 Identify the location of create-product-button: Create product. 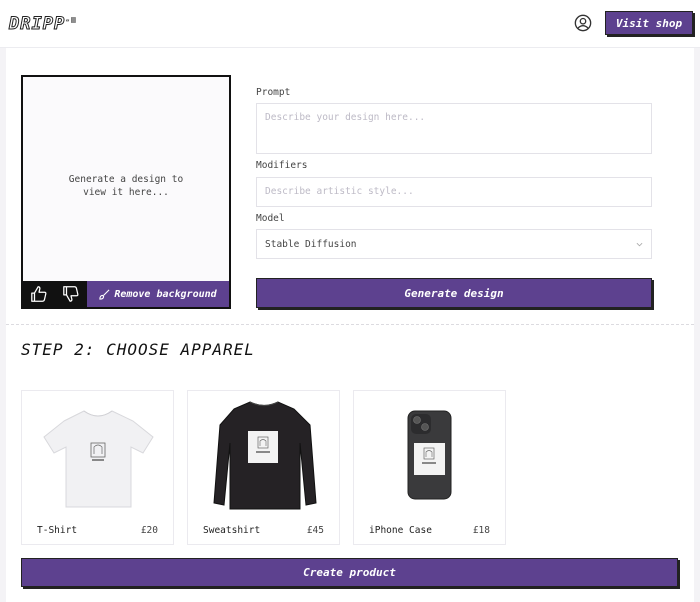
(349, 572).